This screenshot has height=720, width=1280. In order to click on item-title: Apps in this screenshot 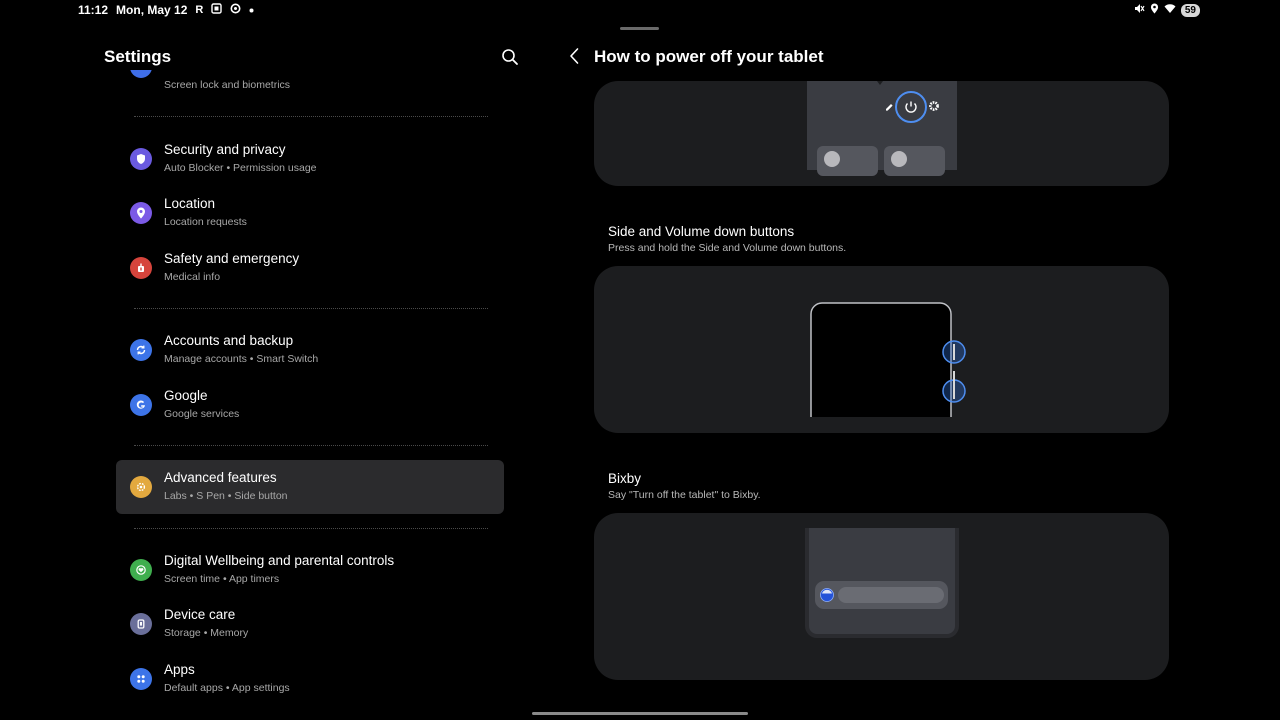, I will do `click(179, 669)`.